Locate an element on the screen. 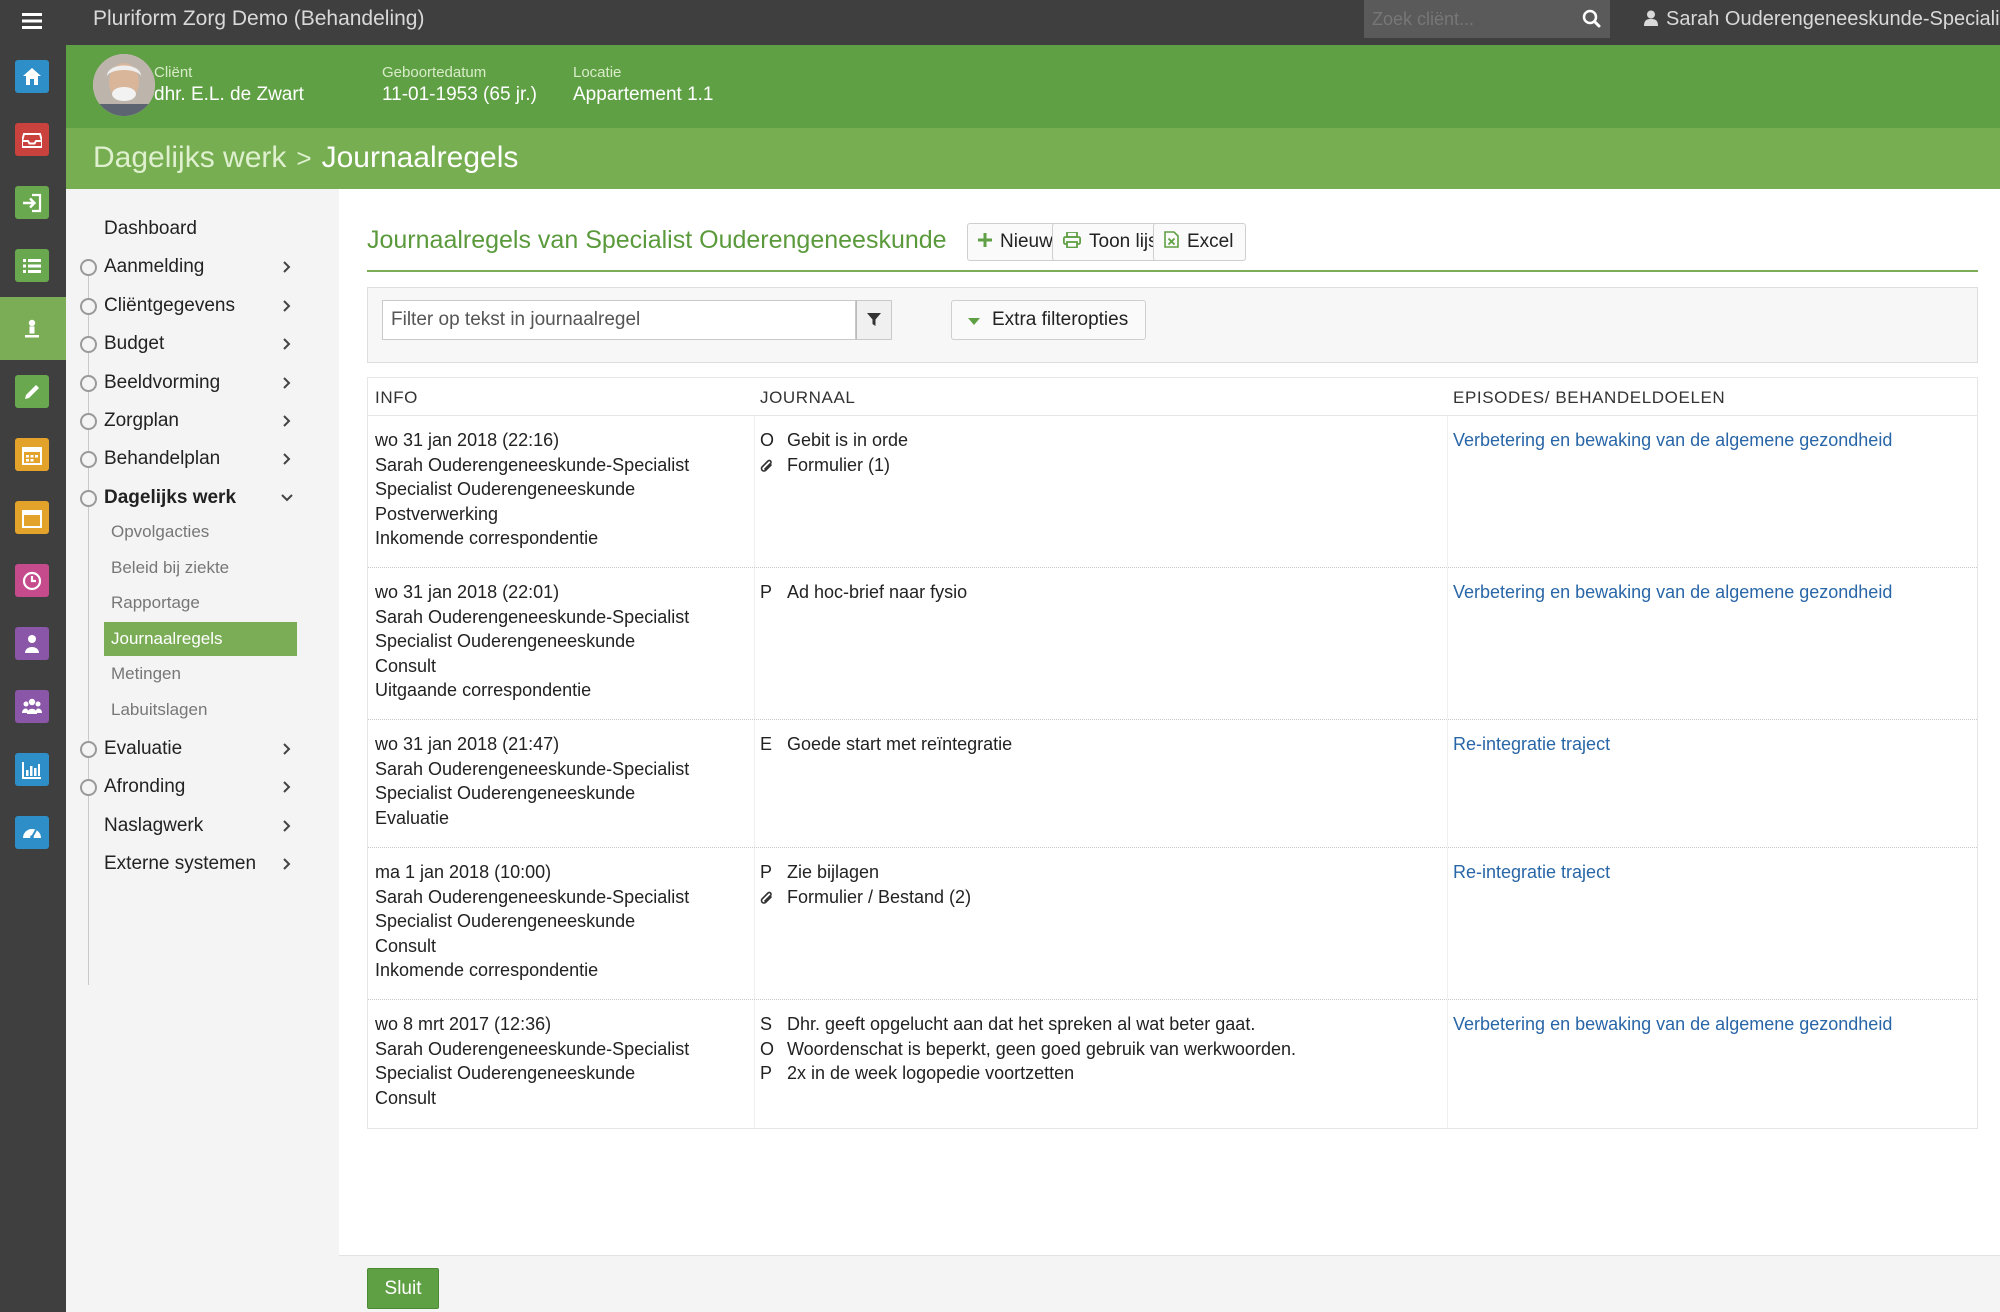 The width and height of the screenshot is (2000, 1312). journal-text: Goede start met reïntegratie is located at coordinates (900, 744).